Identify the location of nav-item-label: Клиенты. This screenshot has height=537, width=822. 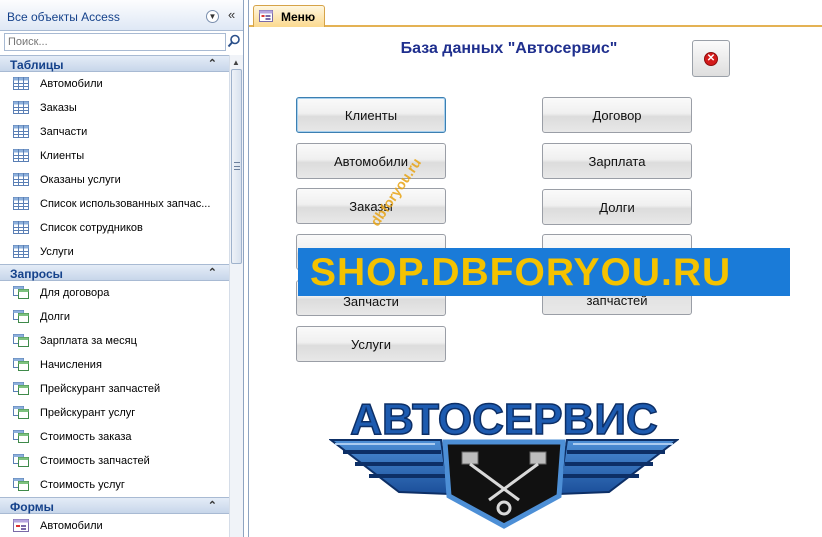
(62, 156).